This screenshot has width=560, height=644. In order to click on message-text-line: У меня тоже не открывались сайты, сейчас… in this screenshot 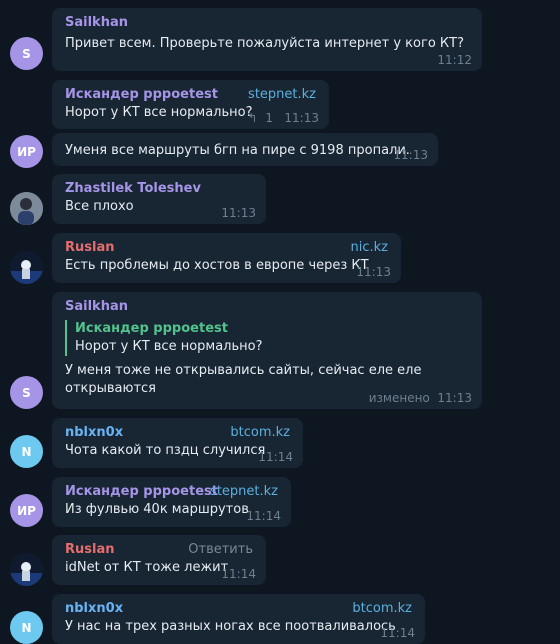, I will do `click(243, 370)`.